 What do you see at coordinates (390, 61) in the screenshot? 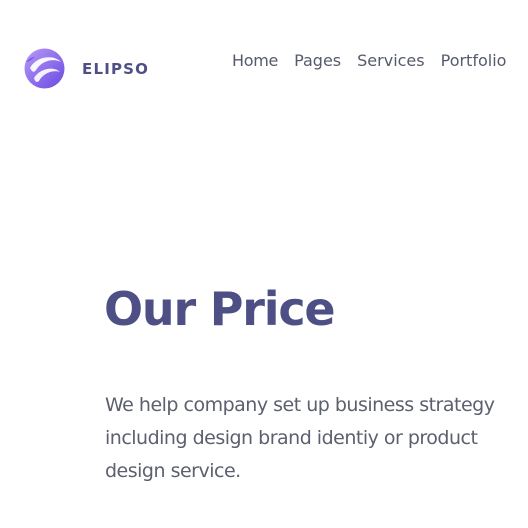
I see `nav-item-services: Services` at bounding box center [390, 61].